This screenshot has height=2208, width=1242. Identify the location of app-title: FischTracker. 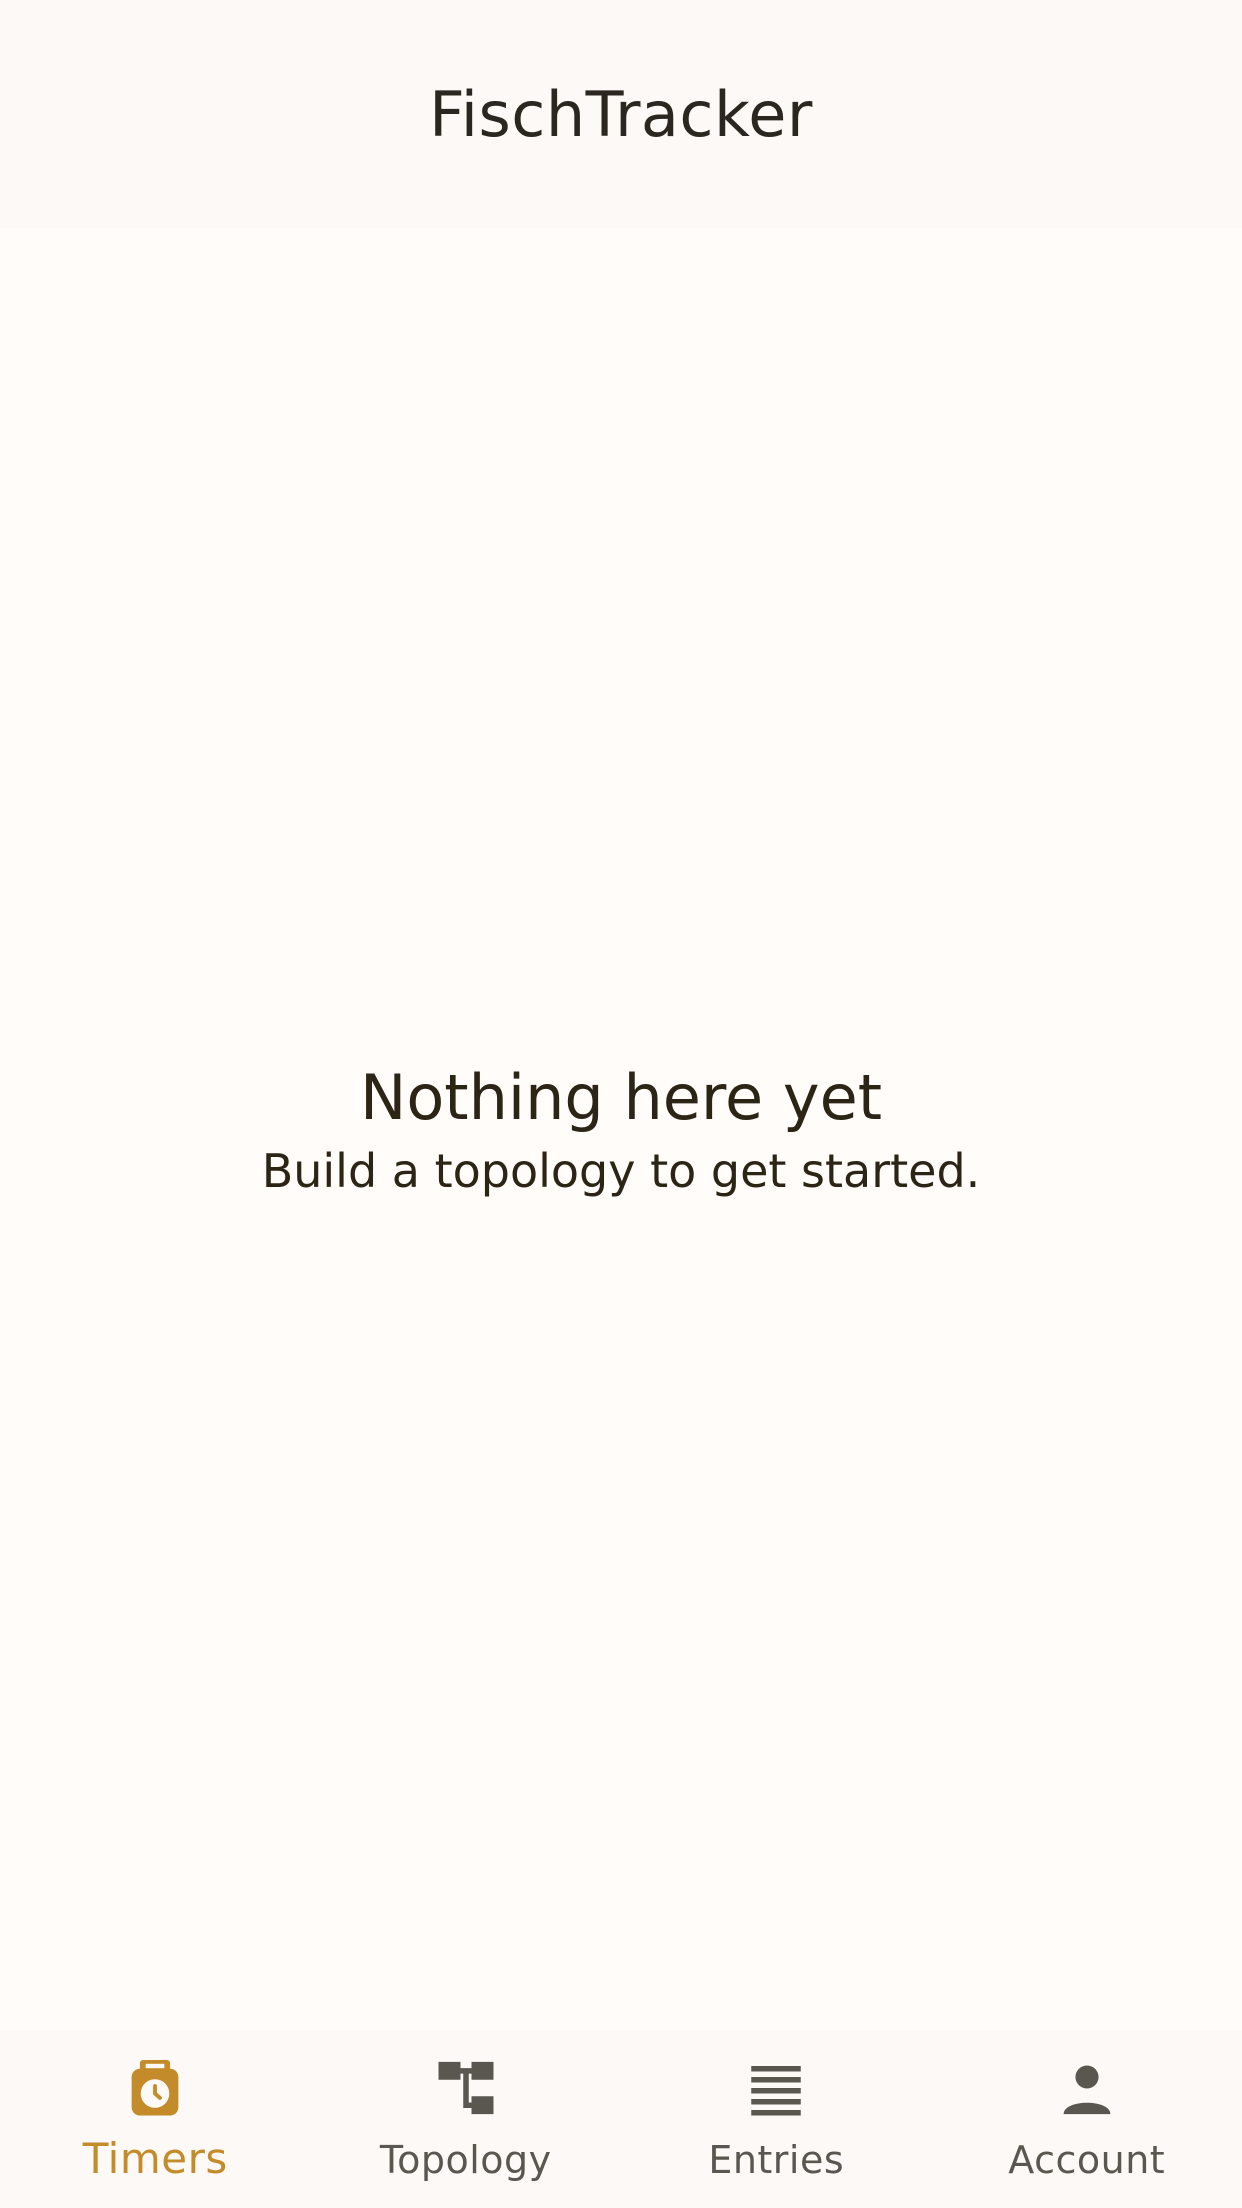
(621, 114).